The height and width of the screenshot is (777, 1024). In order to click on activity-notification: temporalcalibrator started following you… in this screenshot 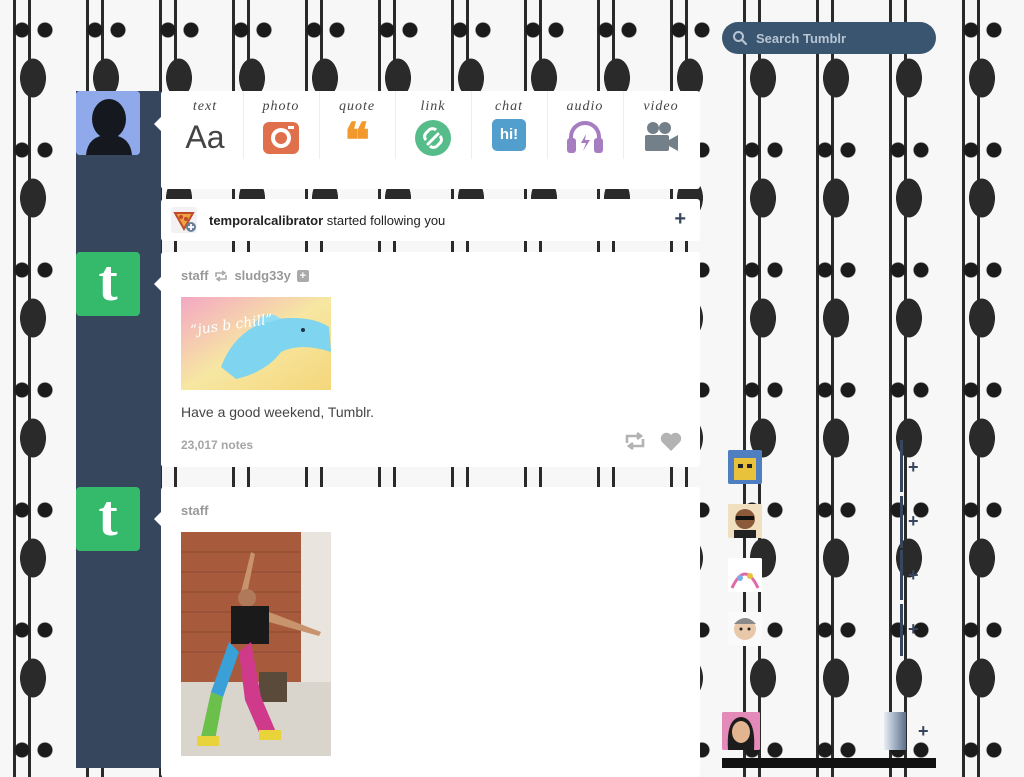, I will do `click(430, 220)`.